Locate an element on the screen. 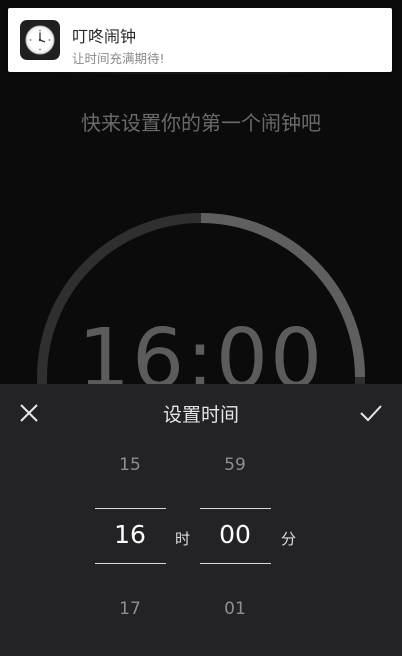  minute-next: 01 is located at coordinates (235, 609).